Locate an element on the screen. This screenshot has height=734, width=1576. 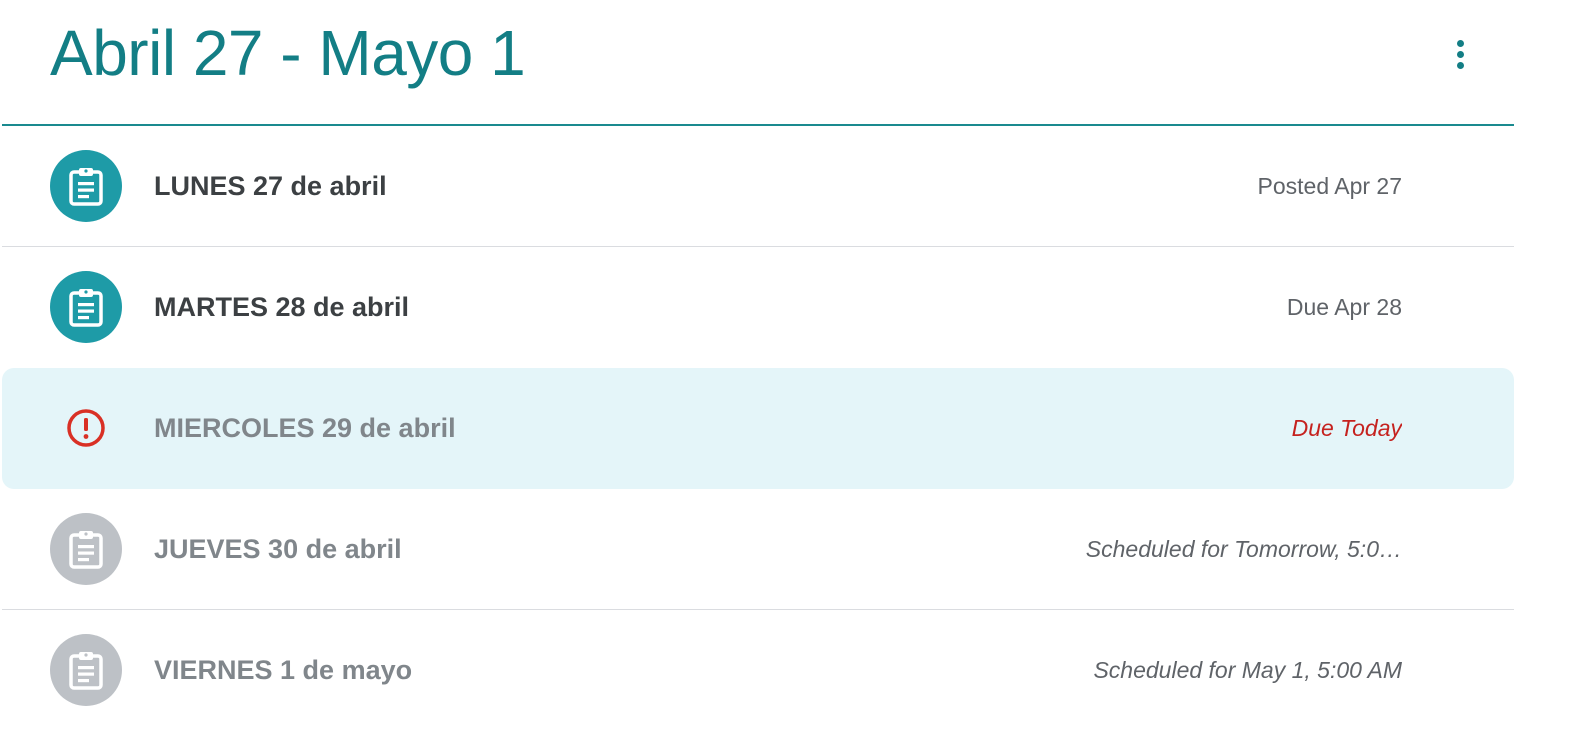
topic-title: Abril 27 - Mayo 1 is located at coordinates (288, 53).